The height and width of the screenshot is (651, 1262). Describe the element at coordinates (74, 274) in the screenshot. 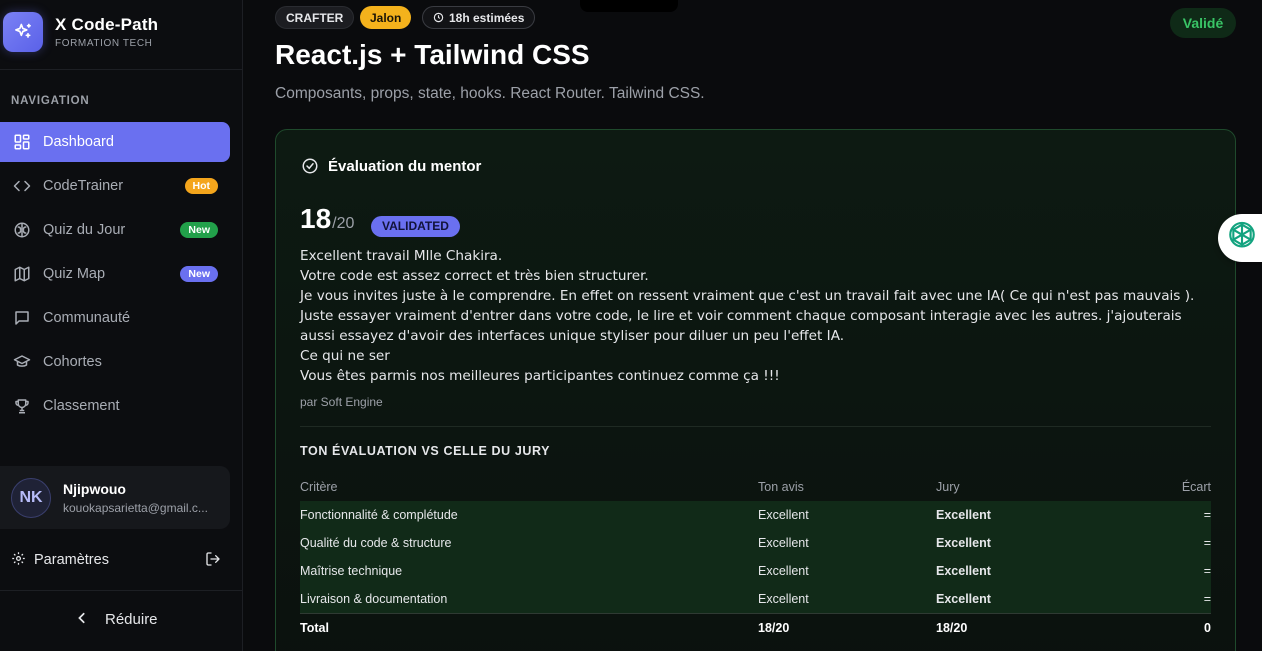

I see `sidebar-item-label: Quiz Map` at that location.